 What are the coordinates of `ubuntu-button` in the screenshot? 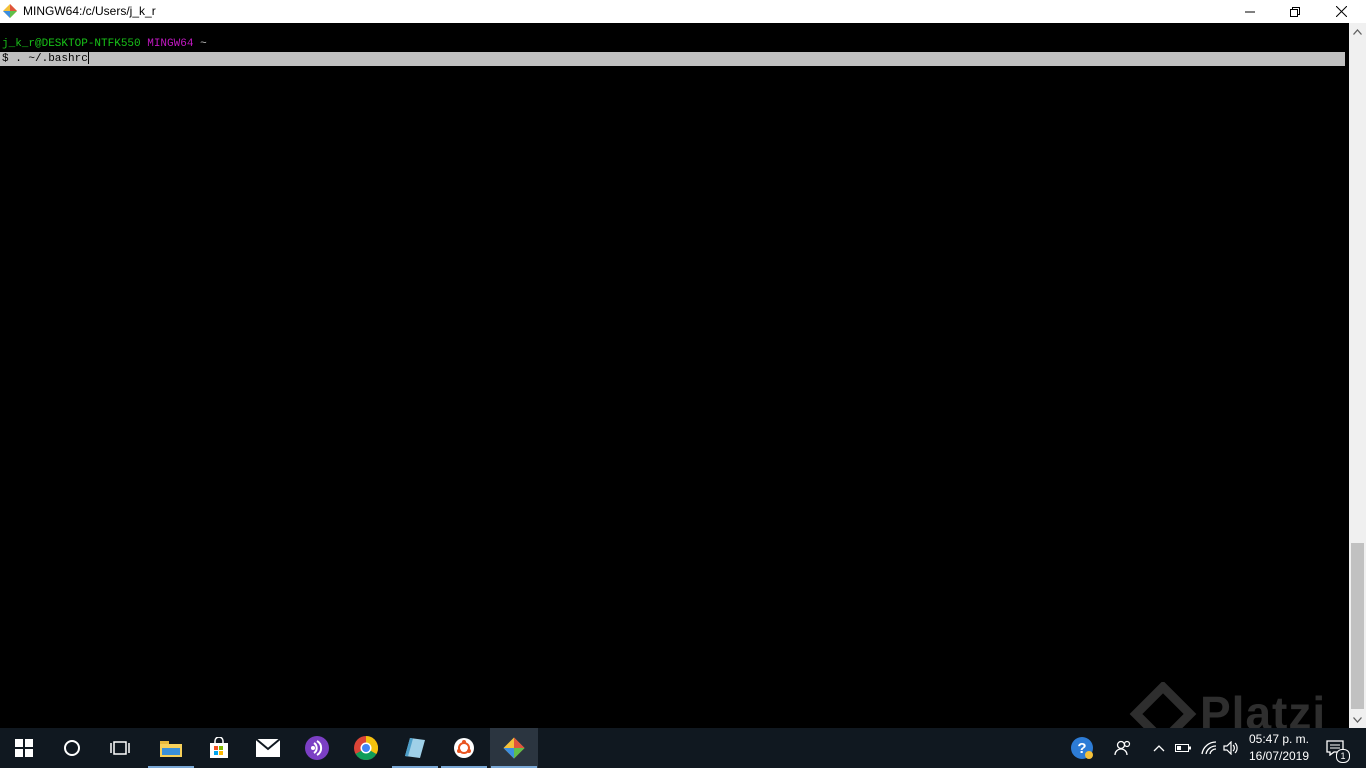 It's located at (464, 748).